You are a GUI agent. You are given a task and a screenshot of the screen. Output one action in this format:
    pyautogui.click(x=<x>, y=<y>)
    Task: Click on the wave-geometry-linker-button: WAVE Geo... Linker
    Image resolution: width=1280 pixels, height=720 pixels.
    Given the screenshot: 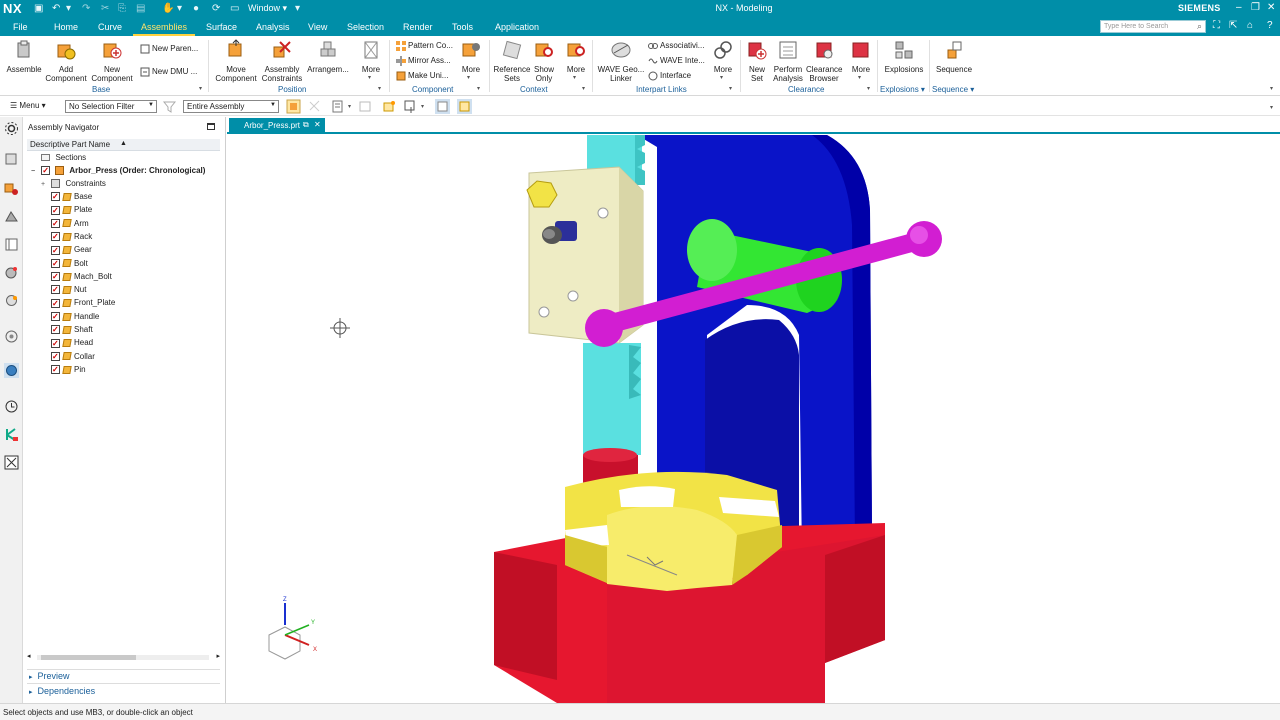 What is the action you would take?
    pyautogui.click(x=621, y=61)
    